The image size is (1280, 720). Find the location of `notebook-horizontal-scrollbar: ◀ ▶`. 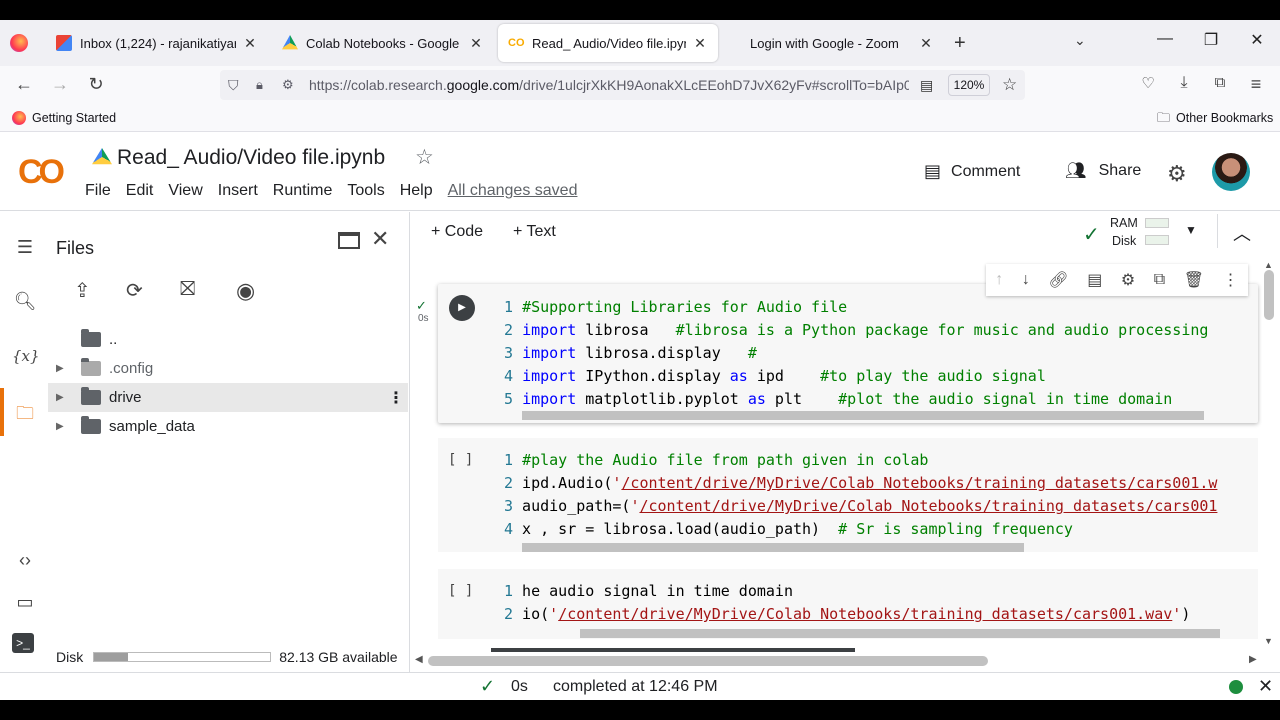

notebook-horizontal-scrollbar: ◀ ▶ is located at coordinates (836, 661).